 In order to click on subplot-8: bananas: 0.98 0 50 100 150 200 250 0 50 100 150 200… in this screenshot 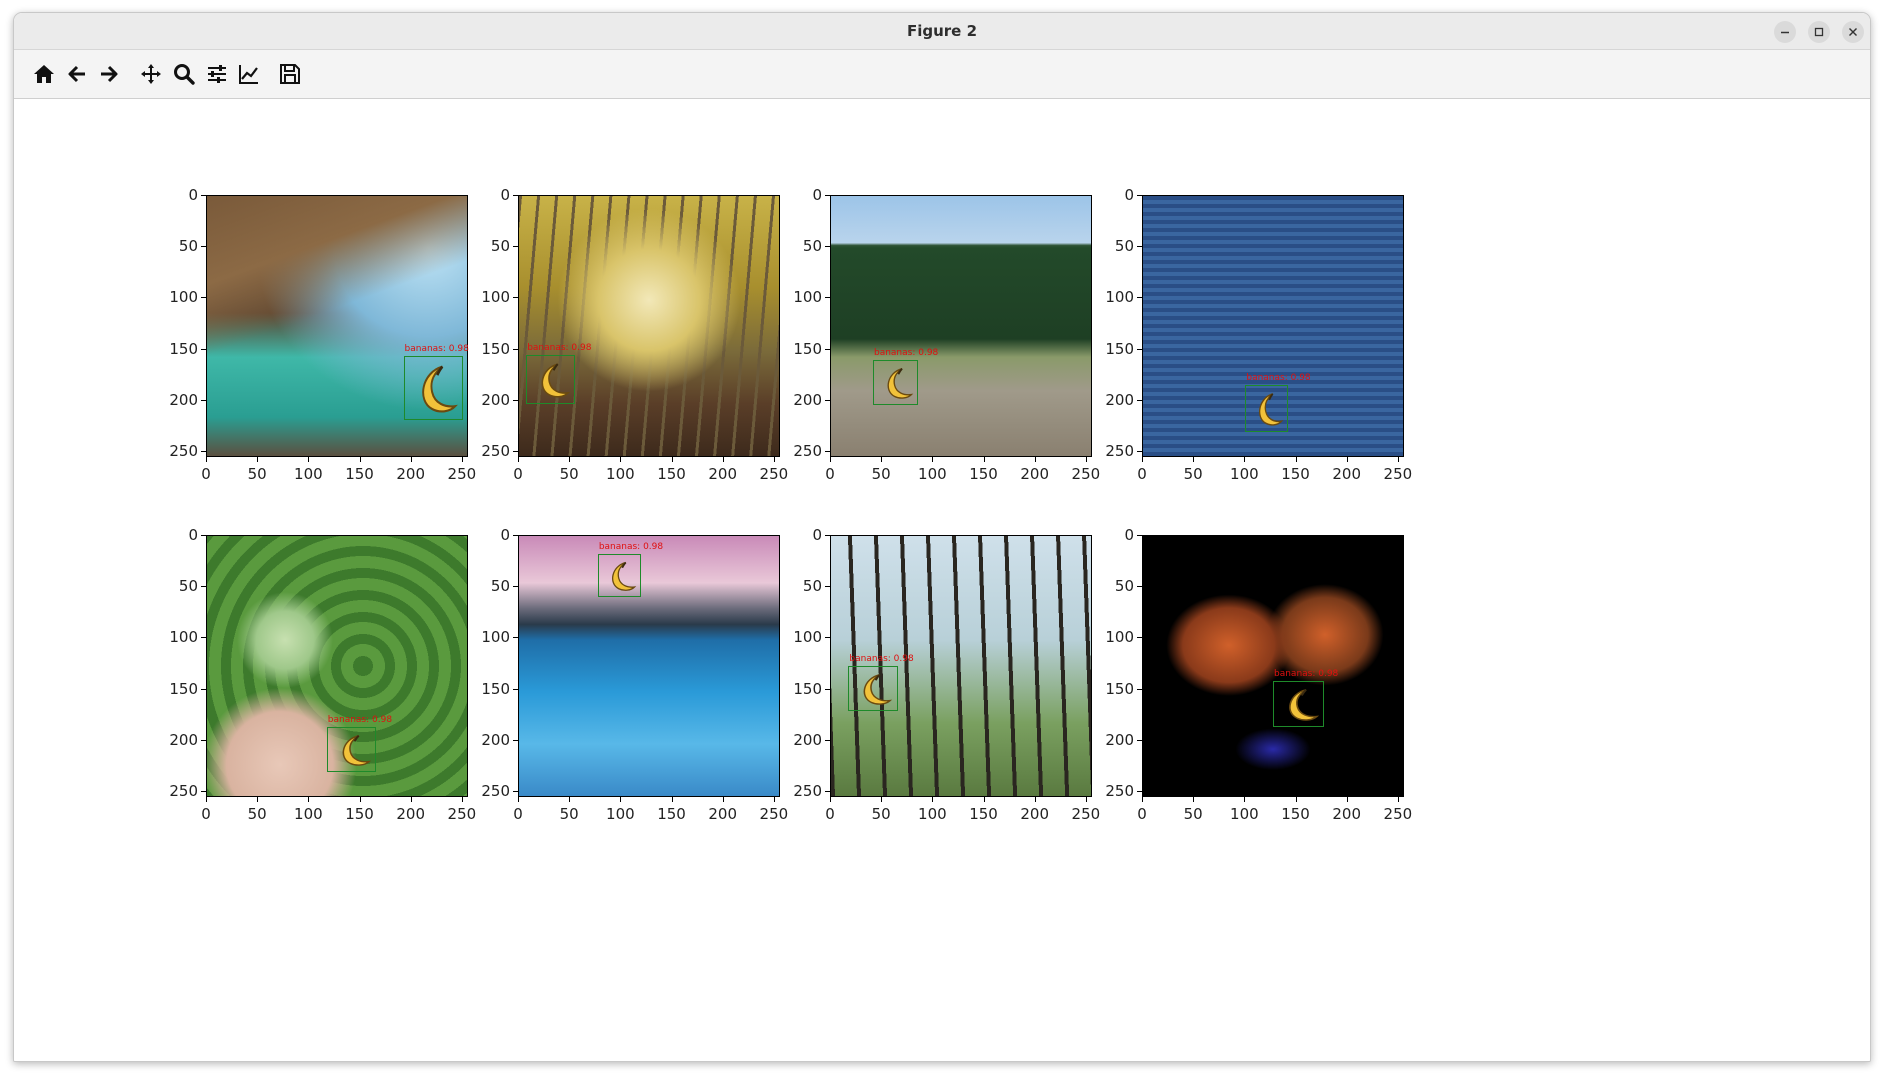, I will do `click(1258, 674)`.